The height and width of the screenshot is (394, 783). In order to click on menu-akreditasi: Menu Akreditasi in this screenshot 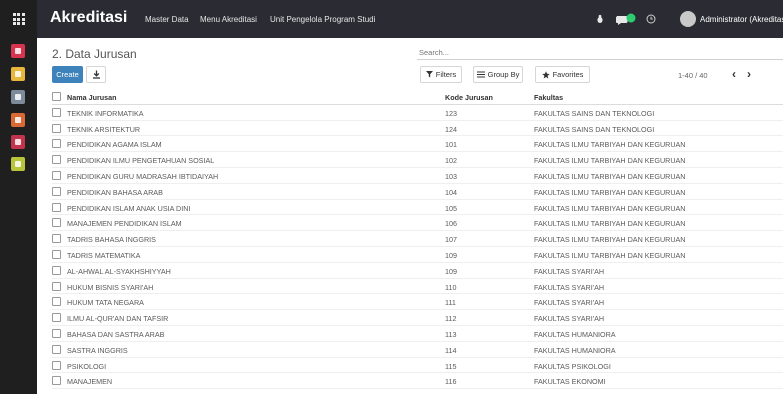, I will do `click(228, 19)`.